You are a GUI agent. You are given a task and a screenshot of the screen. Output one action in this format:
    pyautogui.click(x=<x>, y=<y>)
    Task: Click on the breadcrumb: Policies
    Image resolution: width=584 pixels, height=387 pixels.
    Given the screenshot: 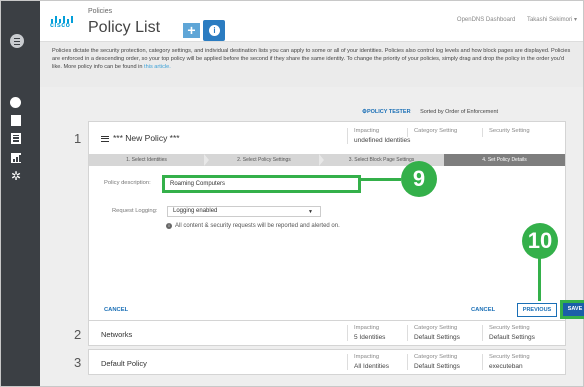 What is the action you would take?
    pyautogui.click(x=100, y=11)
    